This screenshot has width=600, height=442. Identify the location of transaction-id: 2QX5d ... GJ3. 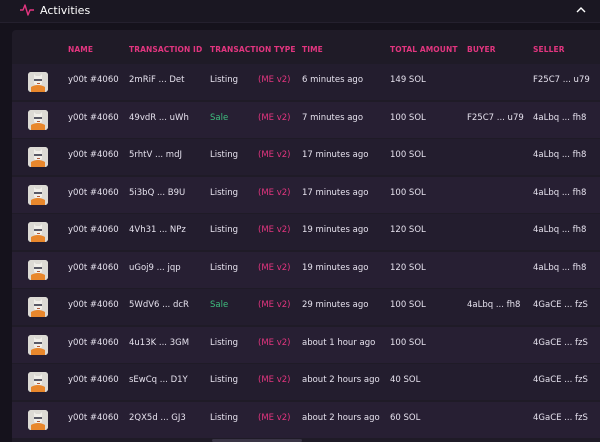
(157, 418).